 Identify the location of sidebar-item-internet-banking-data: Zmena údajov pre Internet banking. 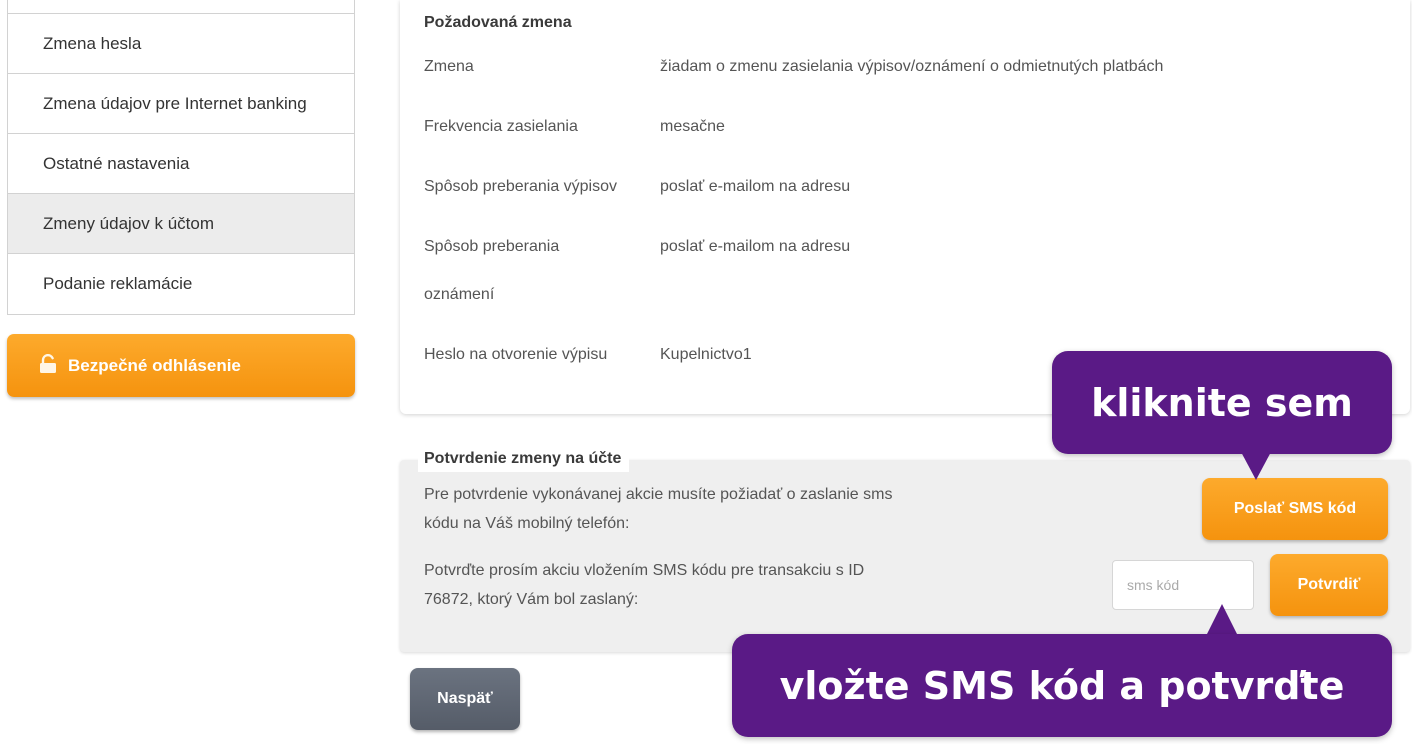
(181, 104).